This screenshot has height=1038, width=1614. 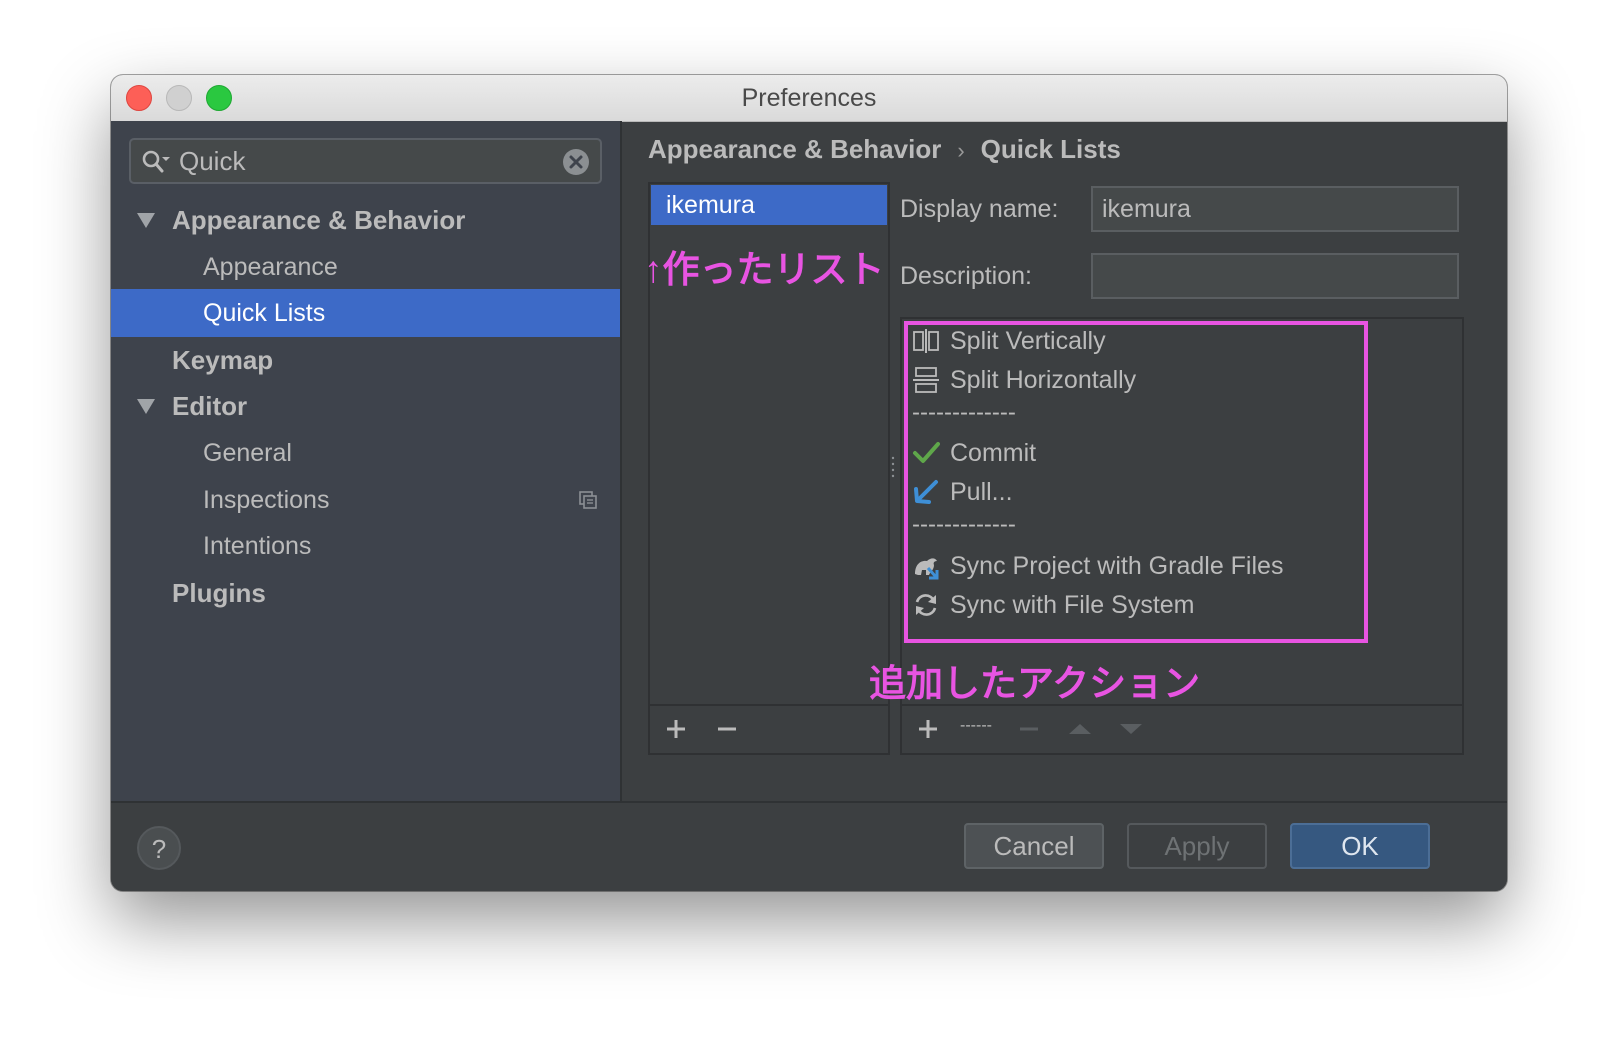 What do you see at coordinates (621, 461) in the screenshot?
I see `sidebar-divider` at bounding box center [621, 461].